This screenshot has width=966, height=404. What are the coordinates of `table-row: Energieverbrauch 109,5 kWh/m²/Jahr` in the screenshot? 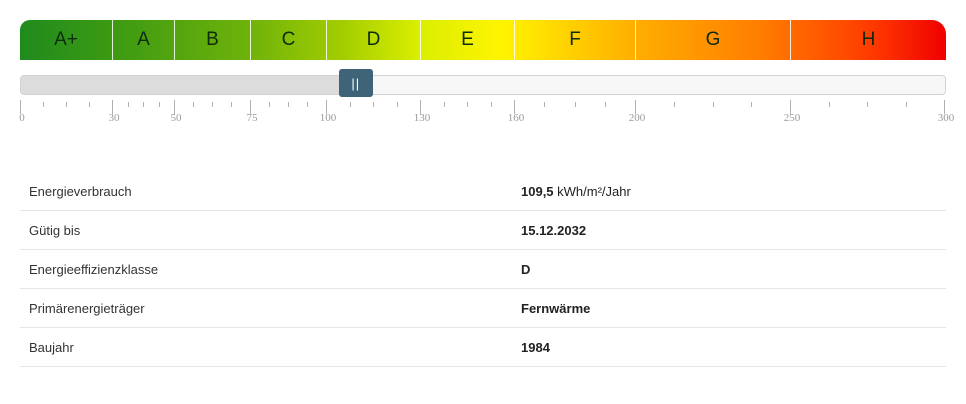 It's located at (483, 191).